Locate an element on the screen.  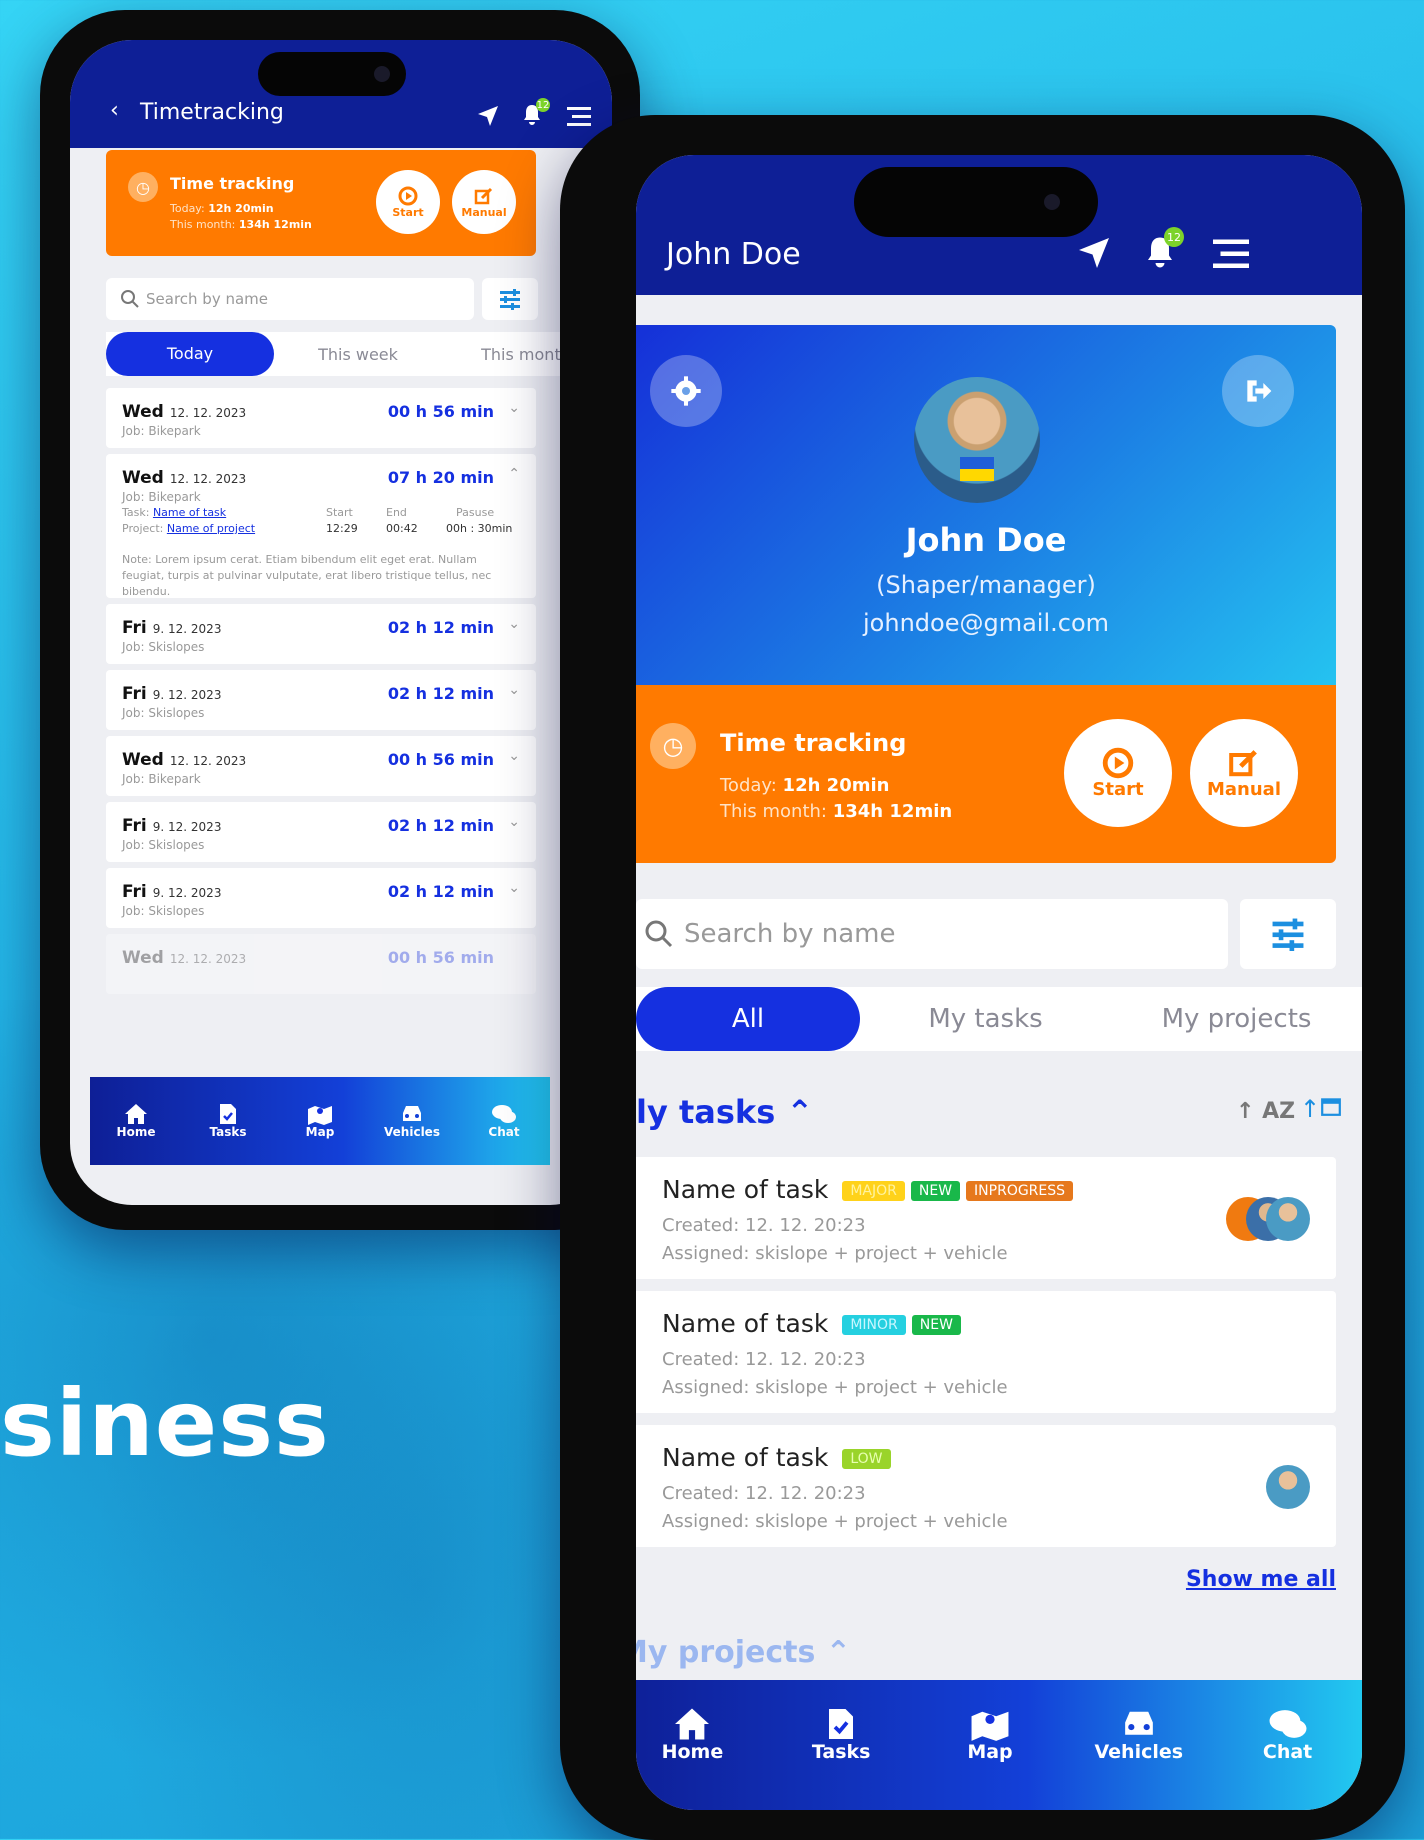
logout-button is located at coordinates (1258, 391).